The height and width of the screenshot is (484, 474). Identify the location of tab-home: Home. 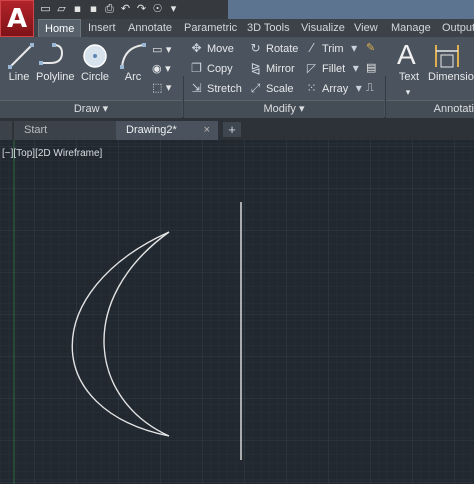
(60, 28).